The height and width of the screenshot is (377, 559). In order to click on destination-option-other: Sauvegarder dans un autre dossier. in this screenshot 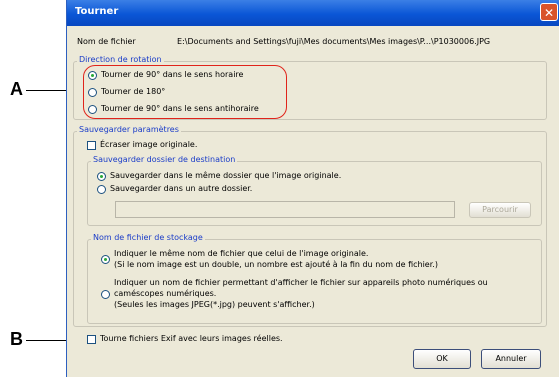, I will do `click(247, 190)`.